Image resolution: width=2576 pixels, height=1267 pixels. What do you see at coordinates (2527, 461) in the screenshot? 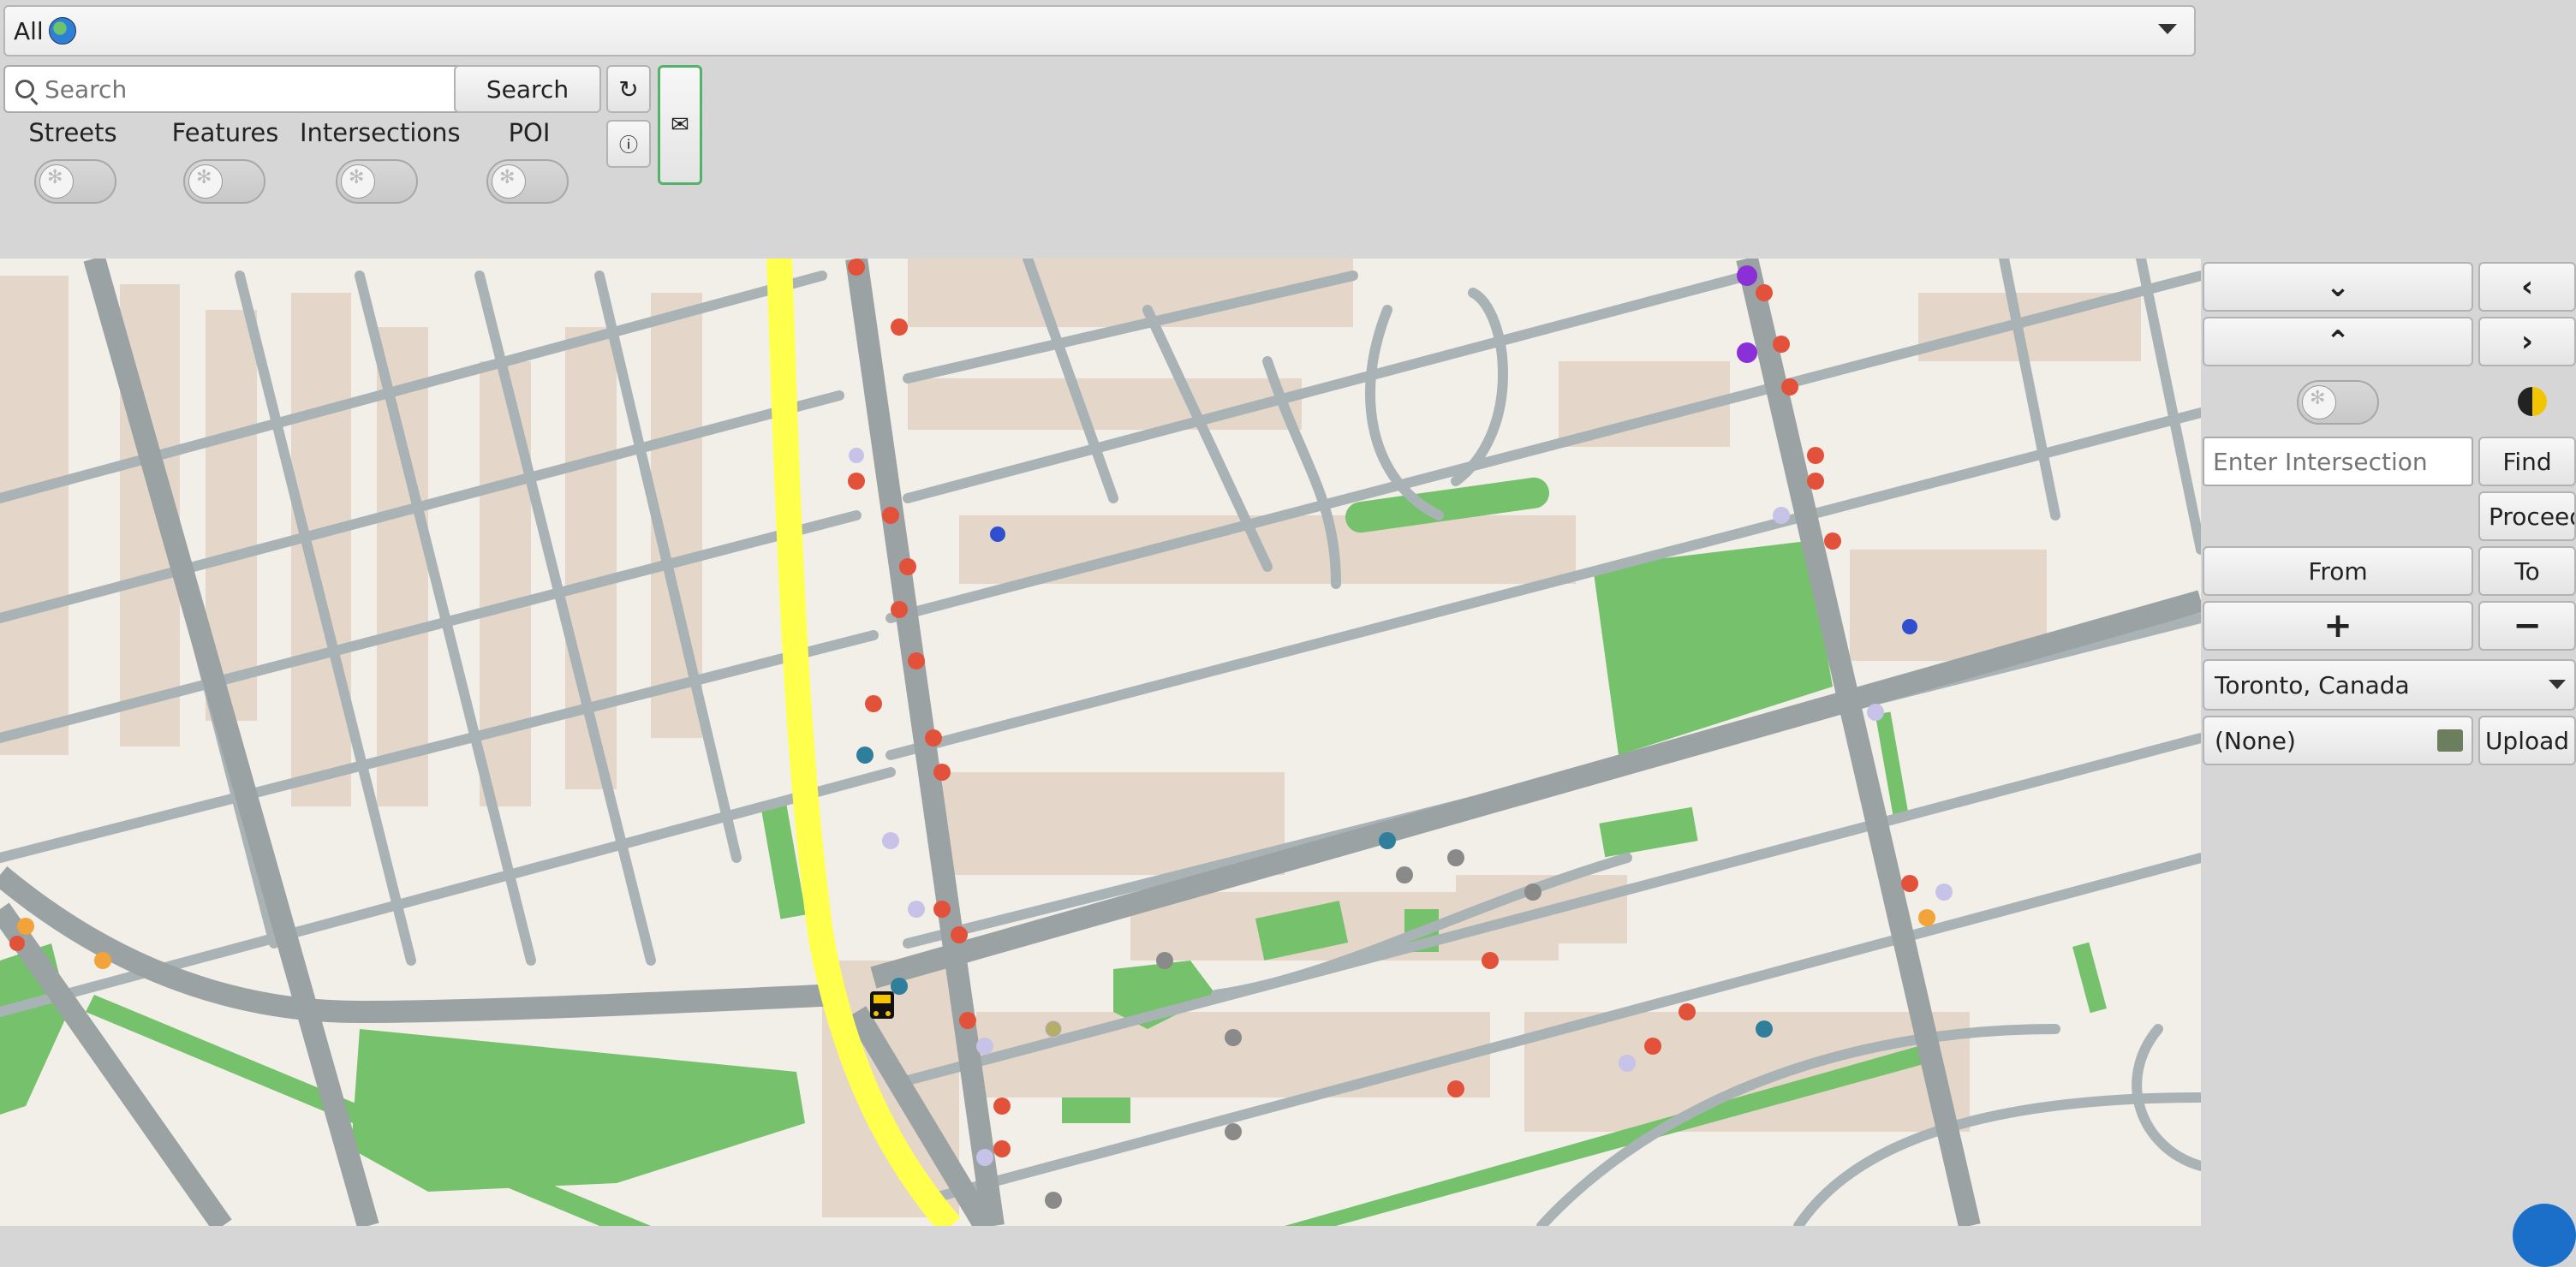
I see `find-button: Find` at bounding box center [2527, 461].